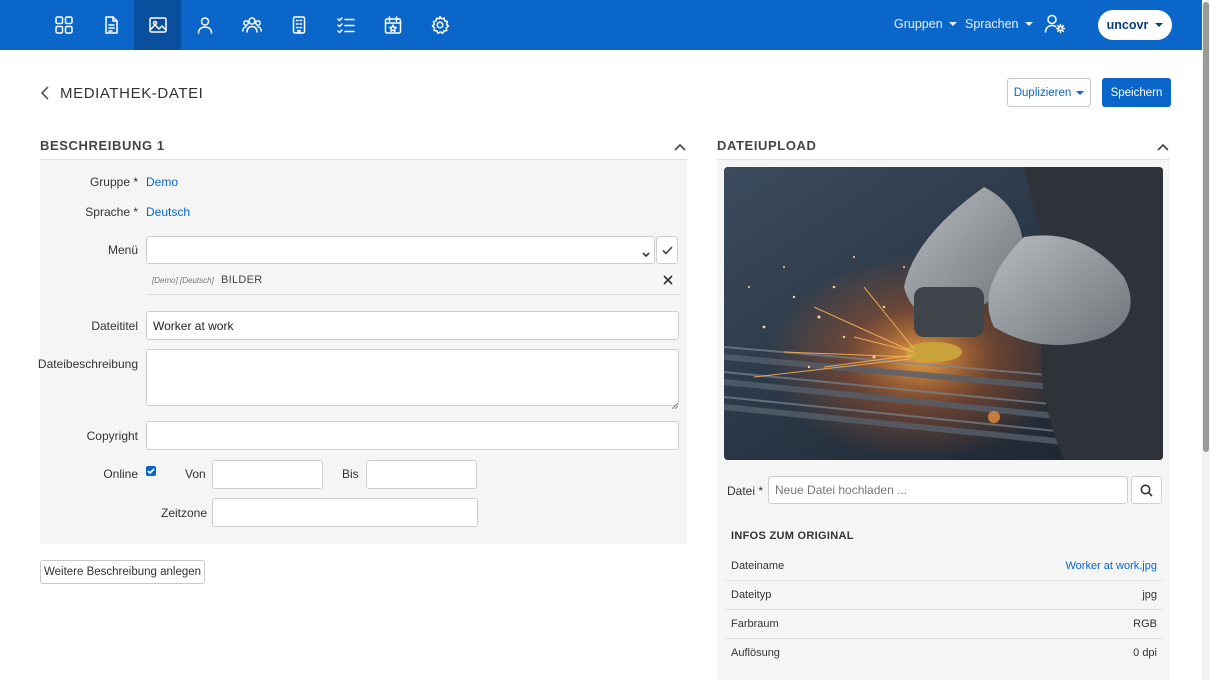 The height and width of the screenshot is (680, 1210). Describe the element at coordinates (412, 325) in the screenshot. I see `file-title-input: Worker at work` at that location.